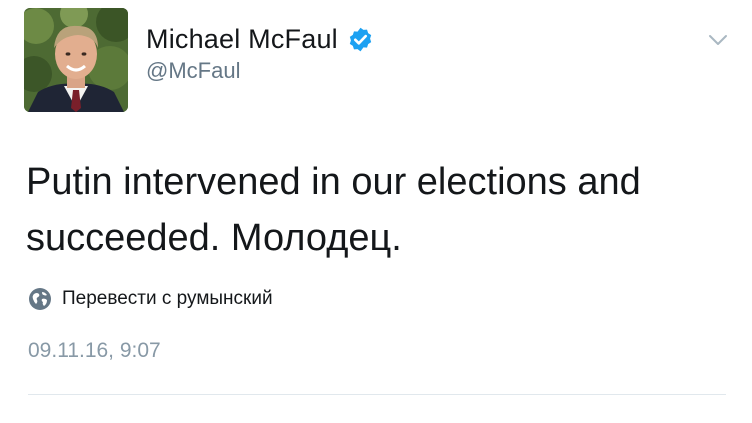 The image size is (752, 423). I want to click on divider, so click(377, 394).